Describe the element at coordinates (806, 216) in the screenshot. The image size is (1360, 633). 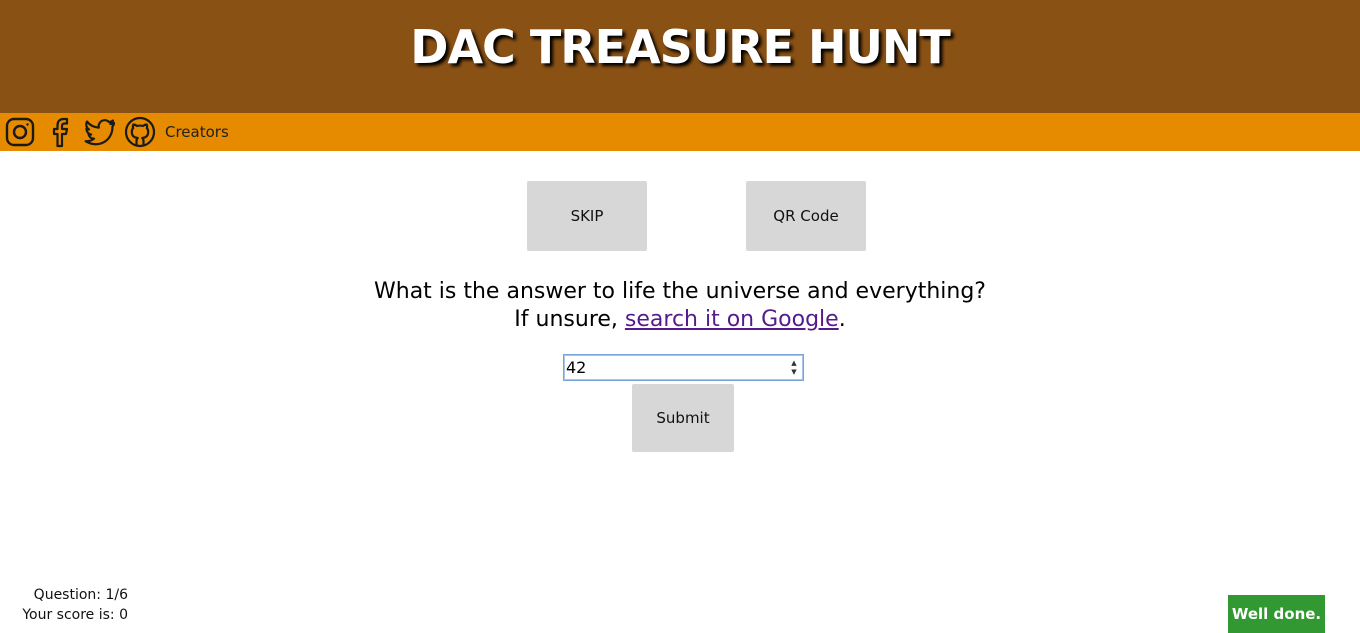
I see `qr-code-button: QR Code` at that location.